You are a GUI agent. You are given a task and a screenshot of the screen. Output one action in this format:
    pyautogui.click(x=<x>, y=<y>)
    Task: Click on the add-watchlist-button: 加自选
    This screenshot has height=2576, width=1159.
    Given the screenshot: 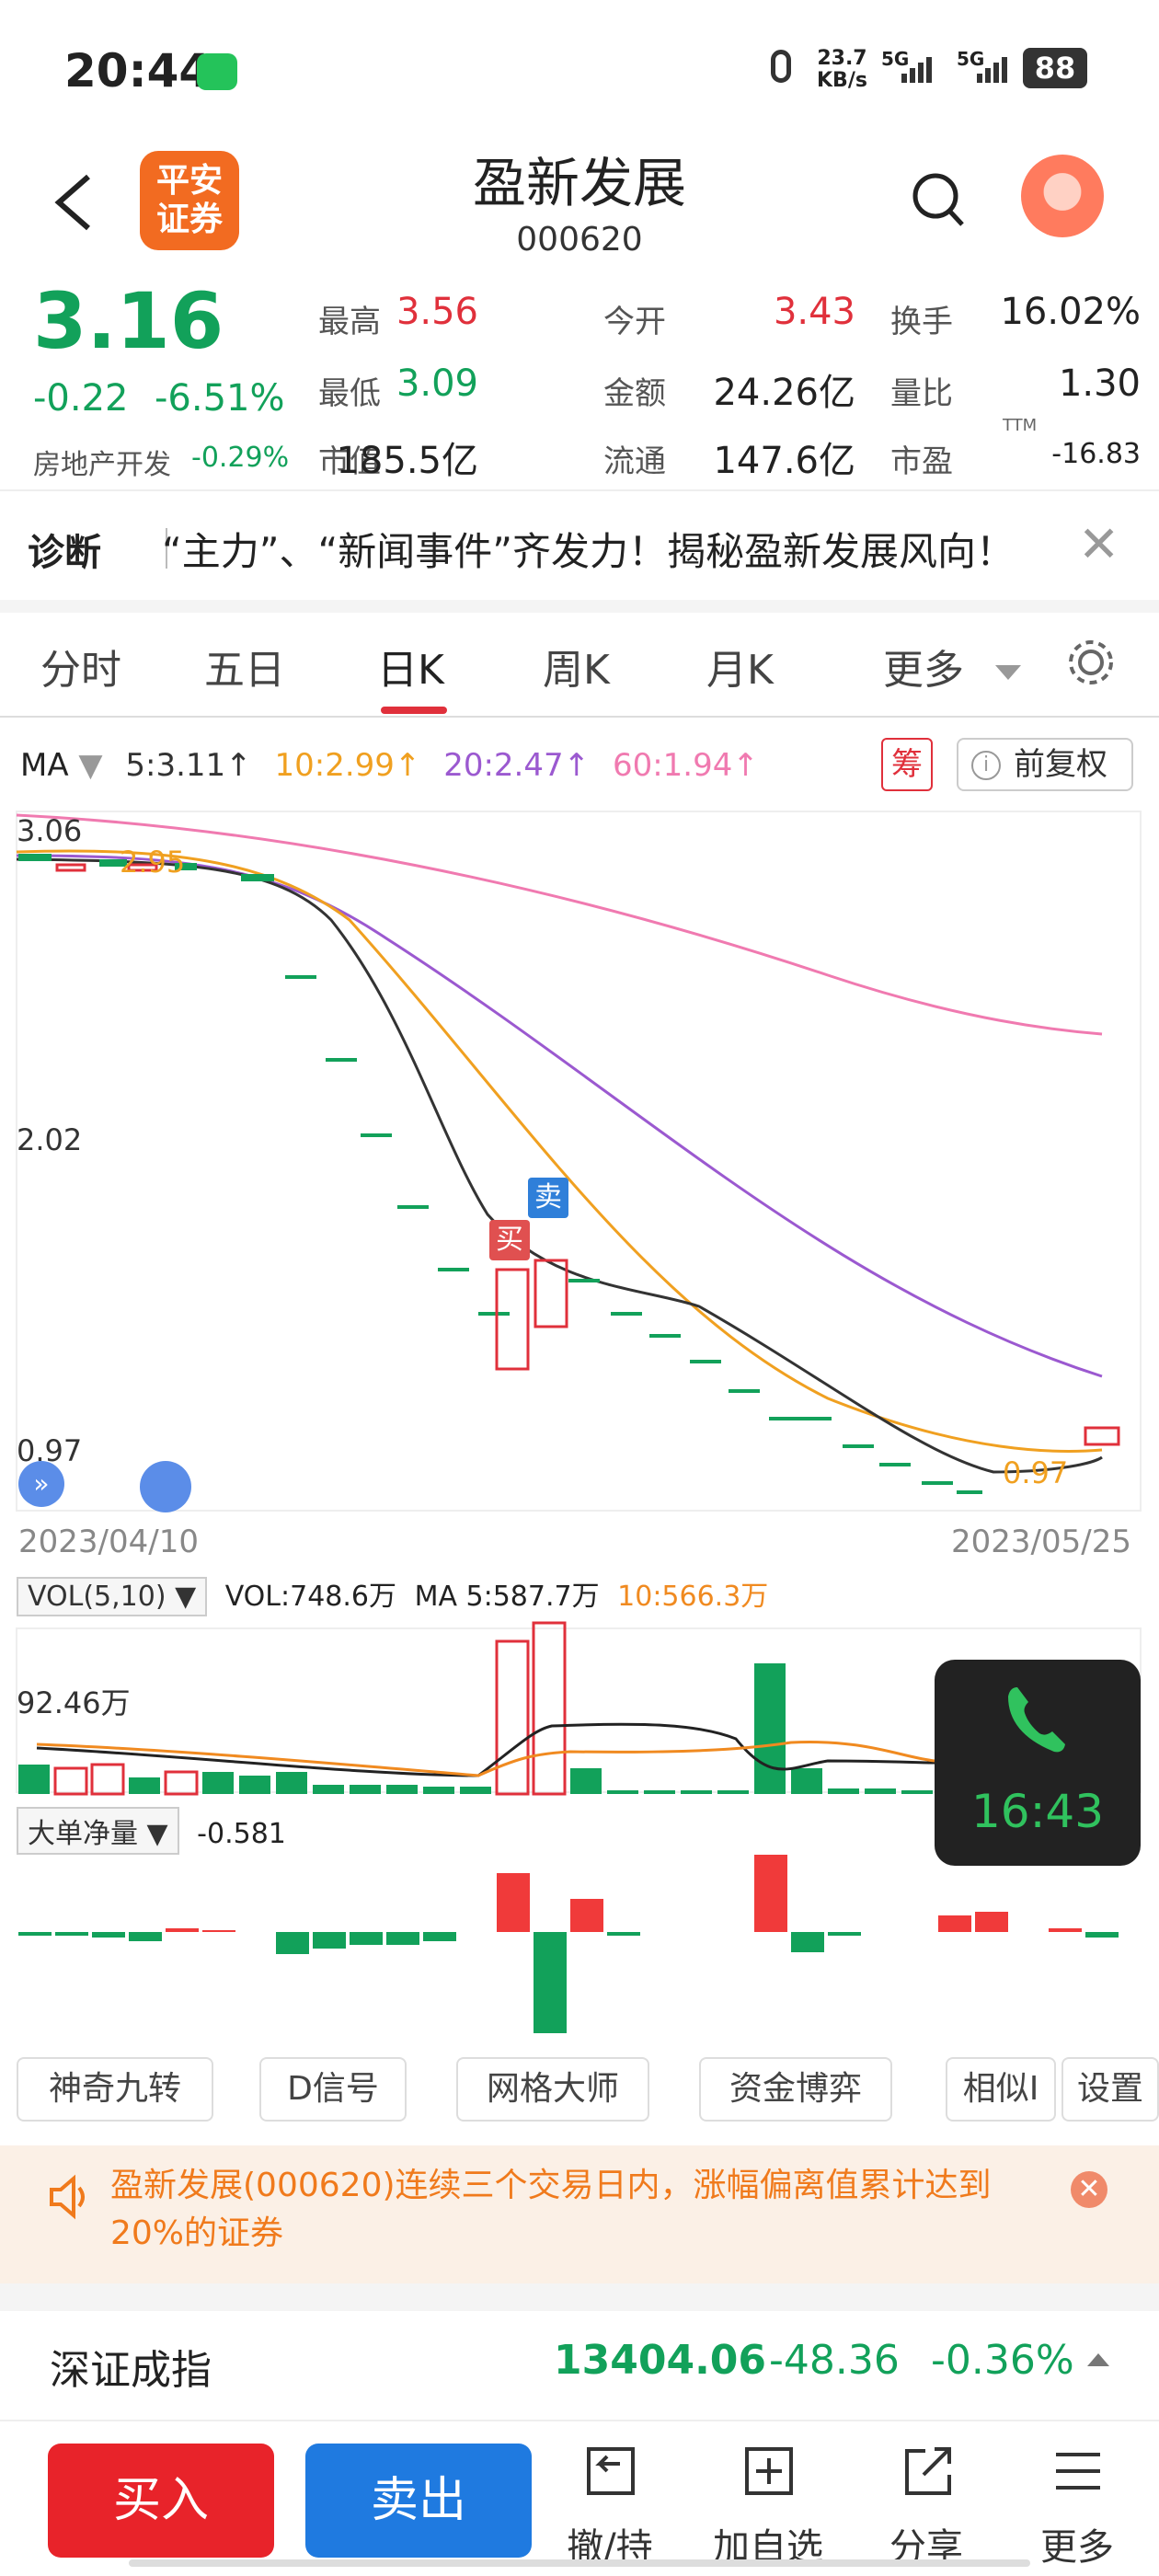 What is the action you would take?
    pyautogui.click(x=768, y=2506)
    